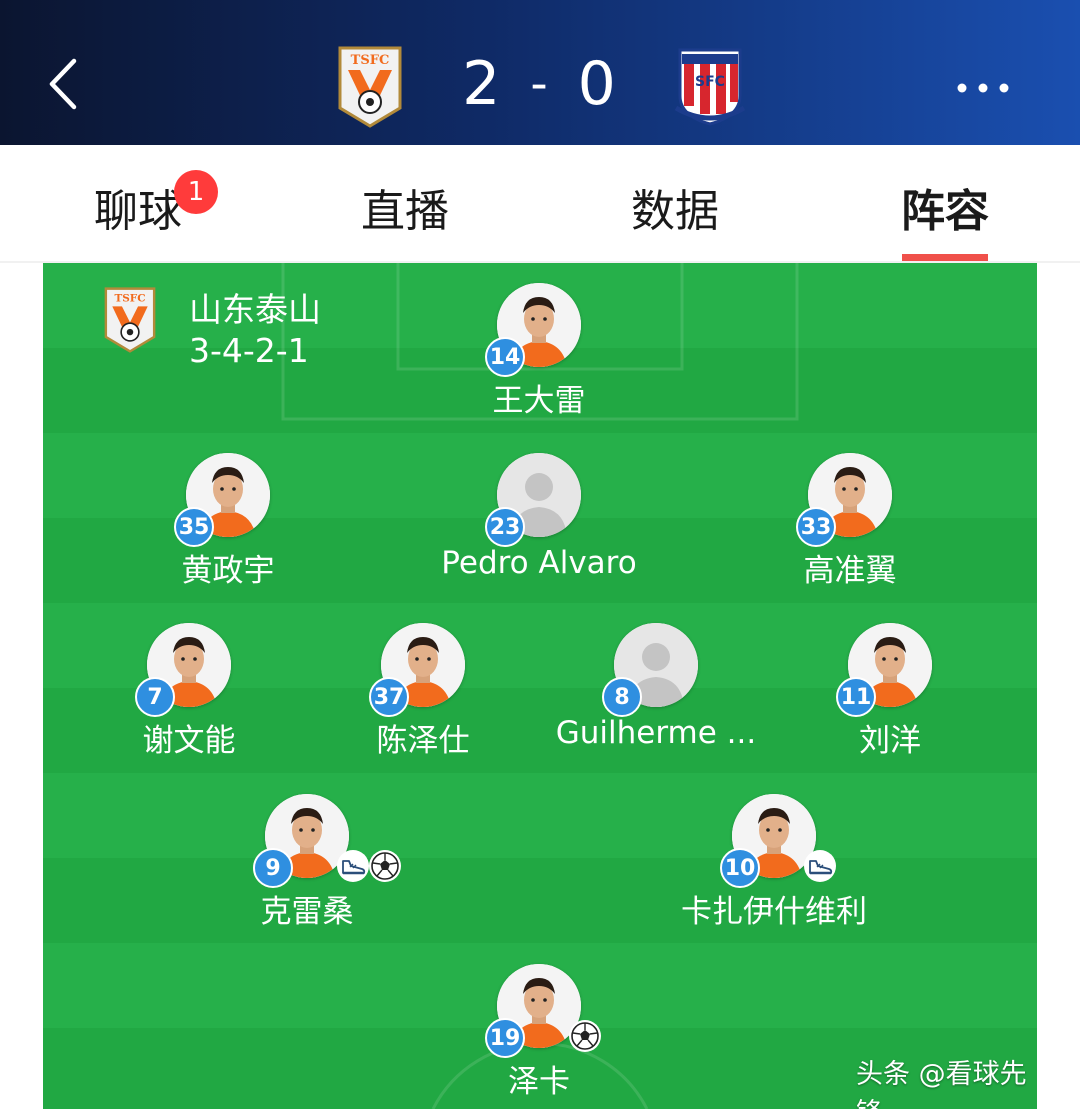  I want to click on player-card: 7 谢文能, so click(189, 698).